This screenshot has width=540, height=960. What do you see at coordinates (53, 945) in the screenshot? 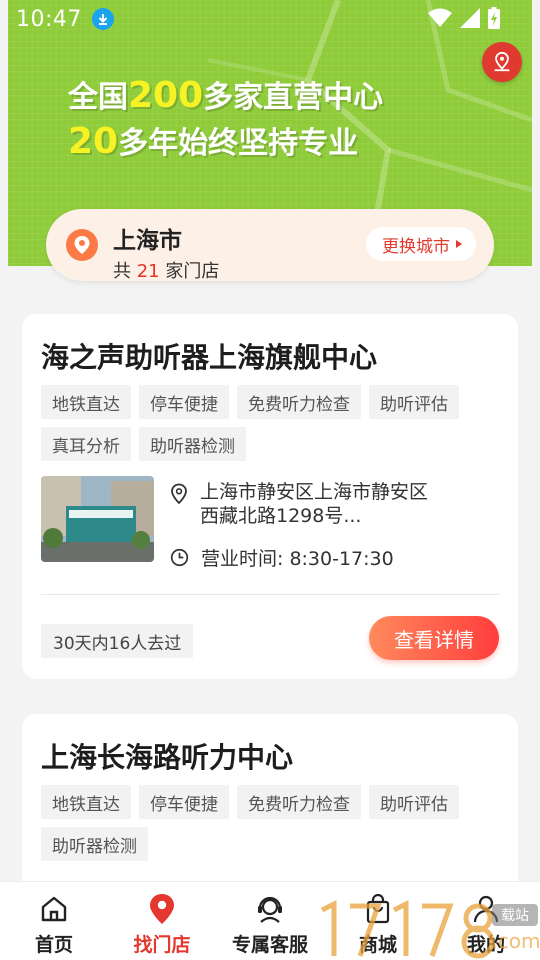
I see `nav-home-label: 首页` at bounding box center [53, 945].